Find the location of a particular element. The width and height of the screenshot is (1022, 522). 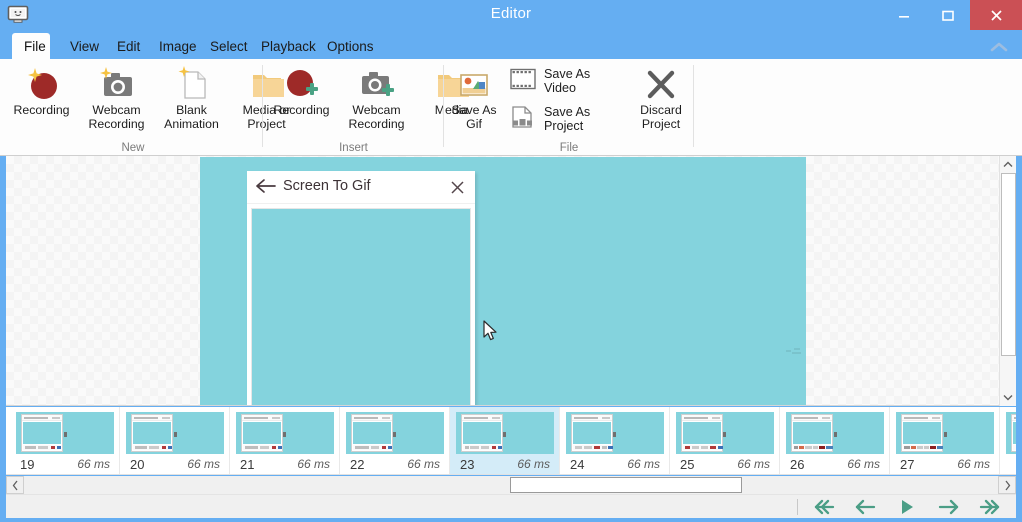

scroll-down-chevron-icon is located at coordinates (1008, 397).